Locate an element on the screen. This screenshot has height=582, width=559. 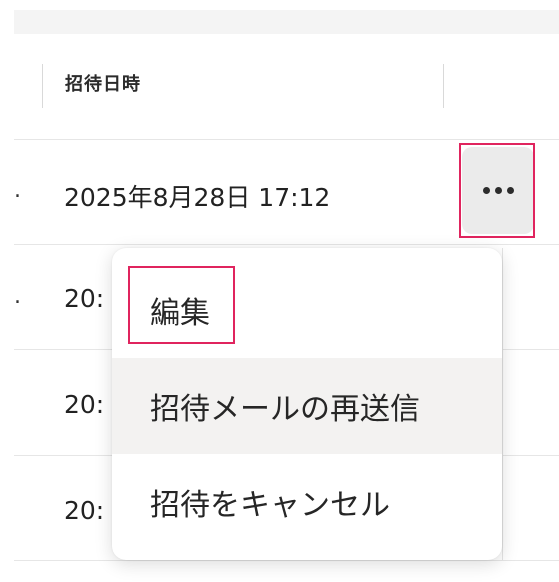
more-horizontal-icon is located at coordinates (498, 190).